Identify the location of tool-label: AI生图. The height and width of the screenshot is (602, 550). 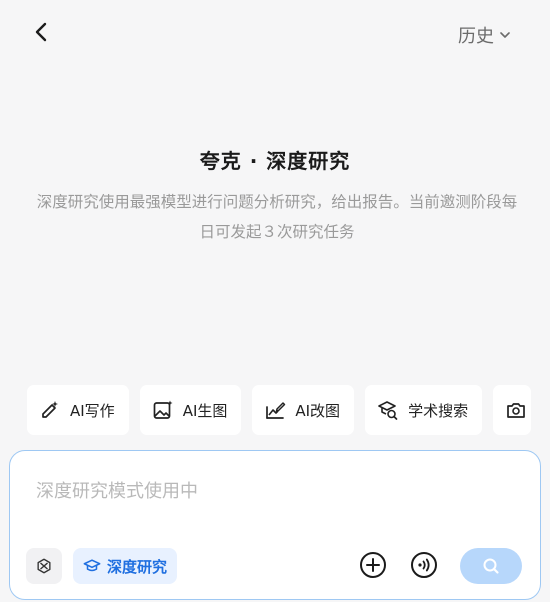
(205, 410).